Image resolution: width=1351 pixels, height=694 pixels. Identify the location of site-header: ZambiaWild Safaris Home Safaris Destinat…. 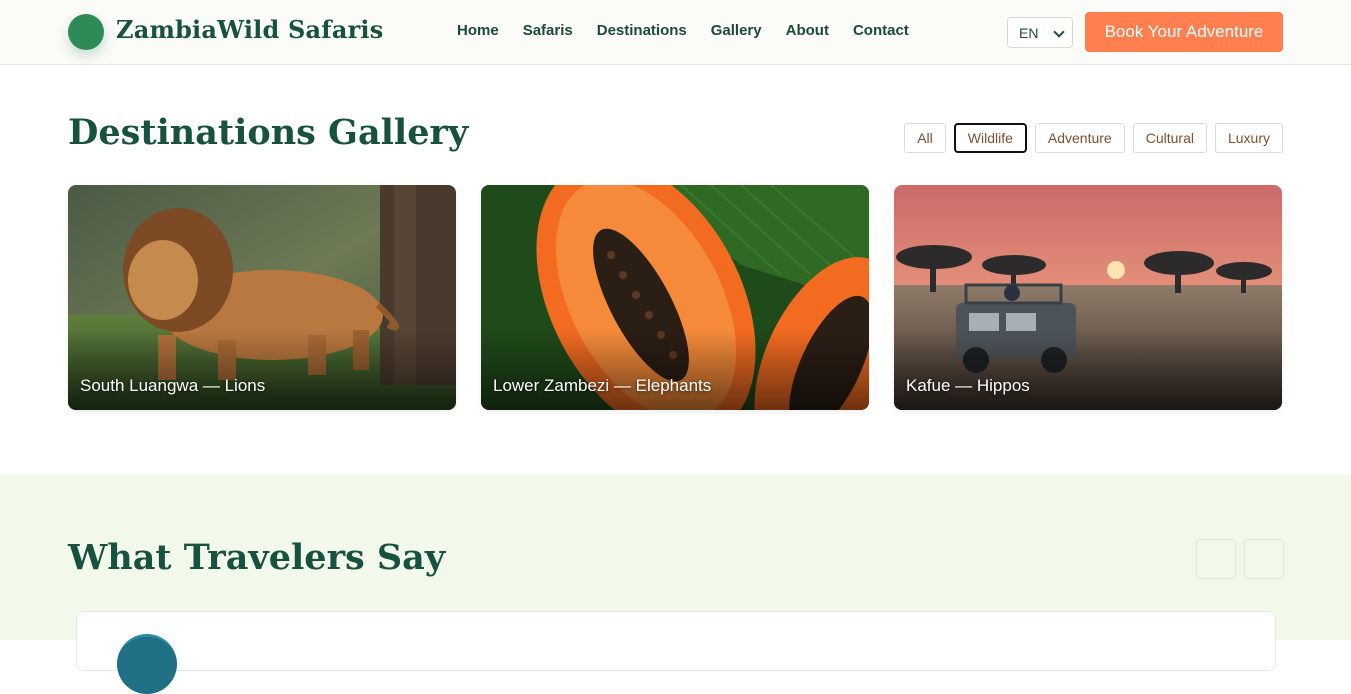
(675, 32).